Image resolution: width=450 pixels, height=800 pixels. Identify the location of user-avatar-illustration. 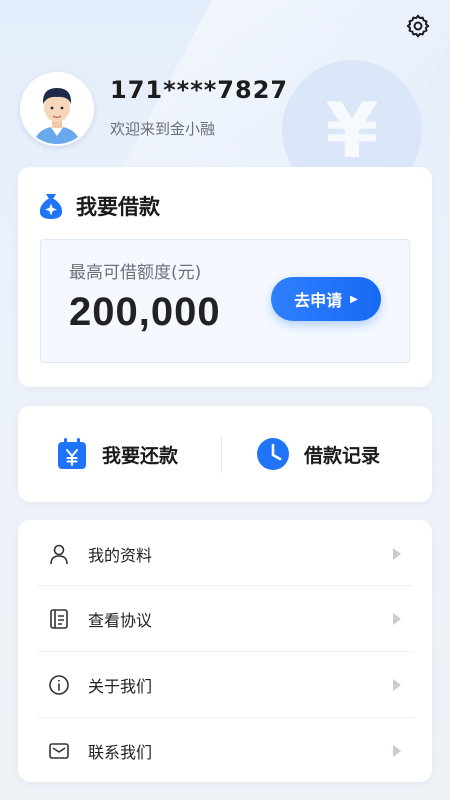
(57, 109).